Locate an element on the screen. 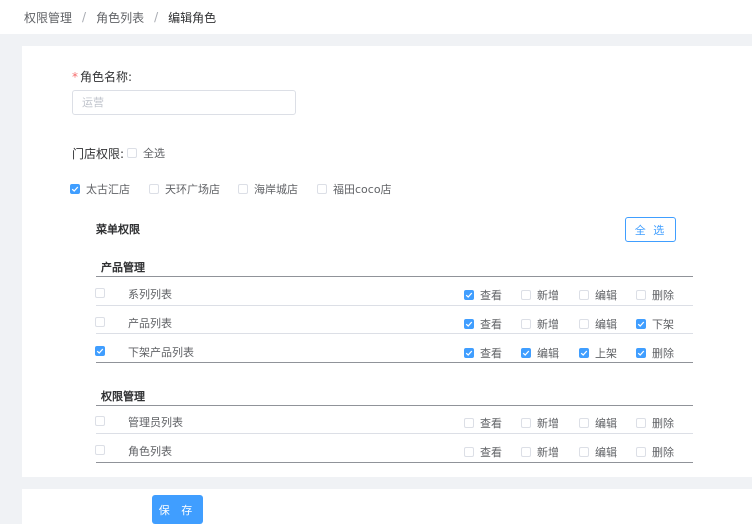 Image resolution: width=752 pixels, height=524 pixels. save-button: 保 存 is located at coordinates (177, 509).